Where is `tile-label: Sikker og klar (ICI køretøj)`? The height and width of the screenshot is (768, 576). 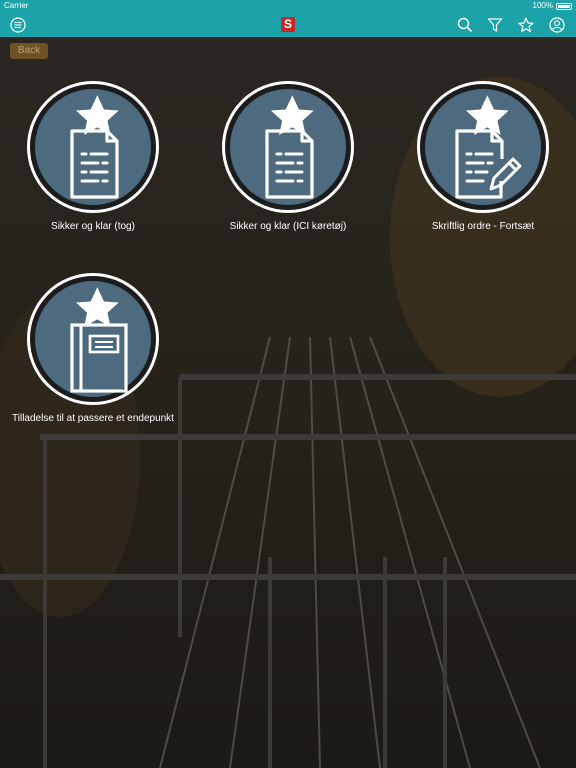
tile-label: Sikker og klar (ICI køretøj) is located at coordinates (288, 226).